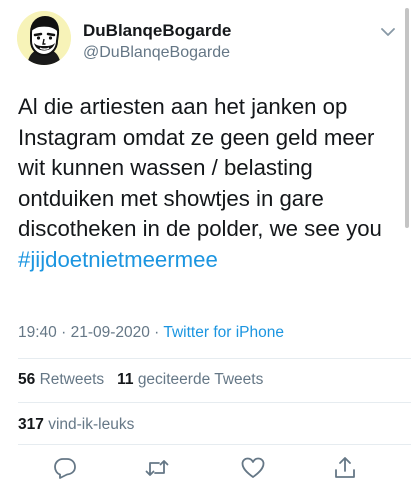 The image size is (411, 500). Describe the element at coordinates (91, 424) in the screenshot. I see `likes-label: vind-ik-leuks` at that location.